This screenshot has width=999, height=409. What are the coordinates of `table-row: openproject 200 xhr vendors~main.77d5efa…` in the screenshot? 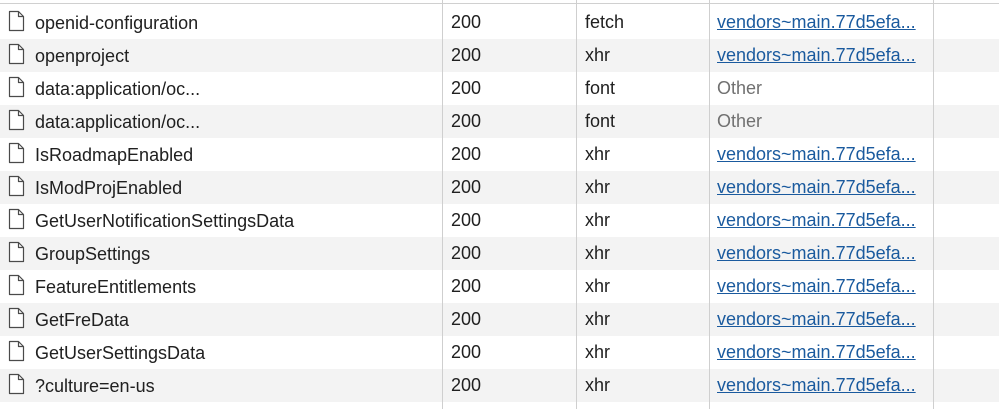 It's located at (499, 55).